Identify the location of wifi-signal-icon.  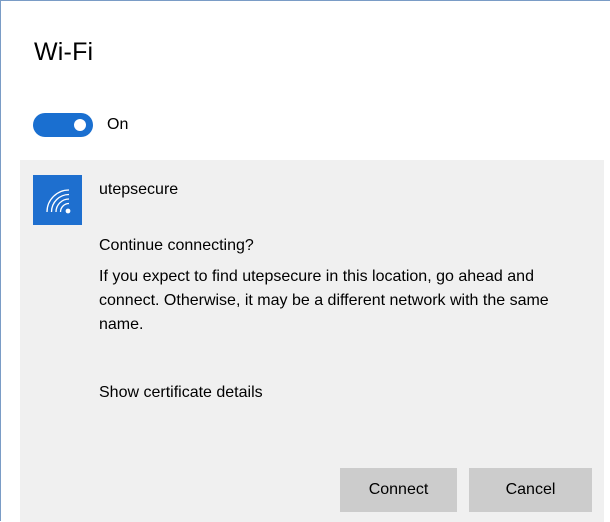
(57, 200).